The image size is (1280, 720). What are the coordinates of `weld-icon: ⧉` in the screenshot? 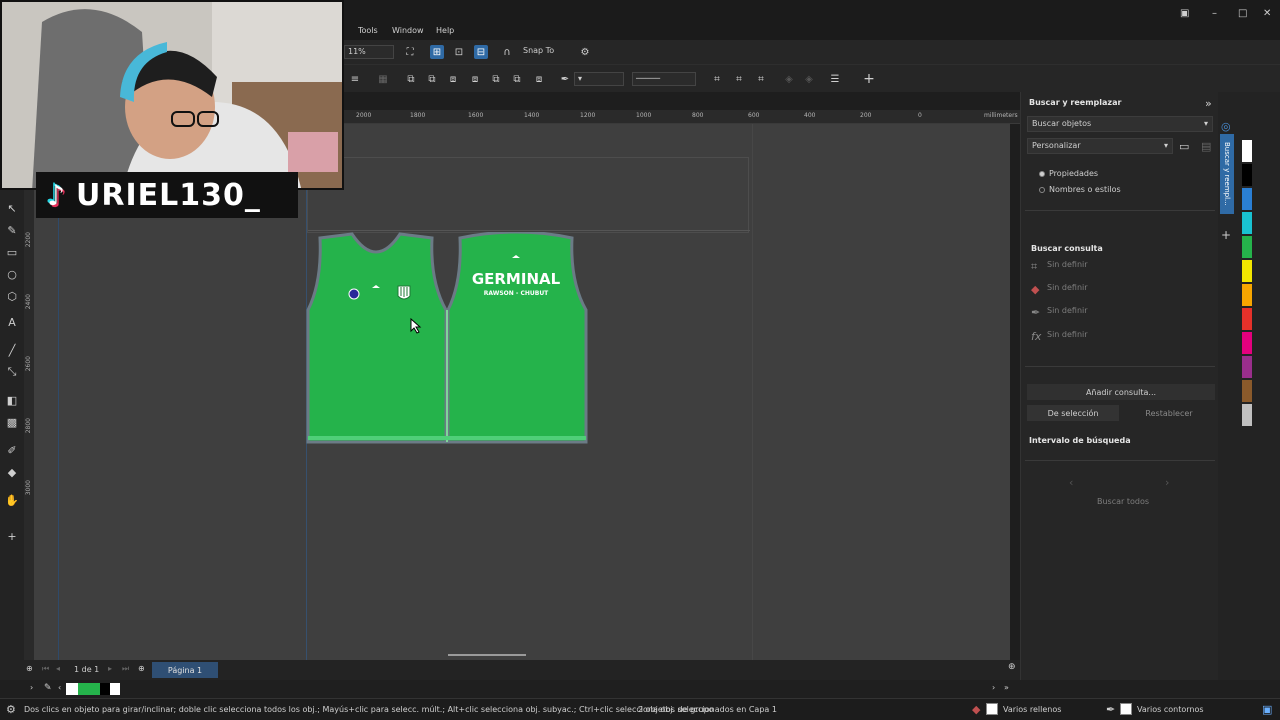 It's located at (432, 79).